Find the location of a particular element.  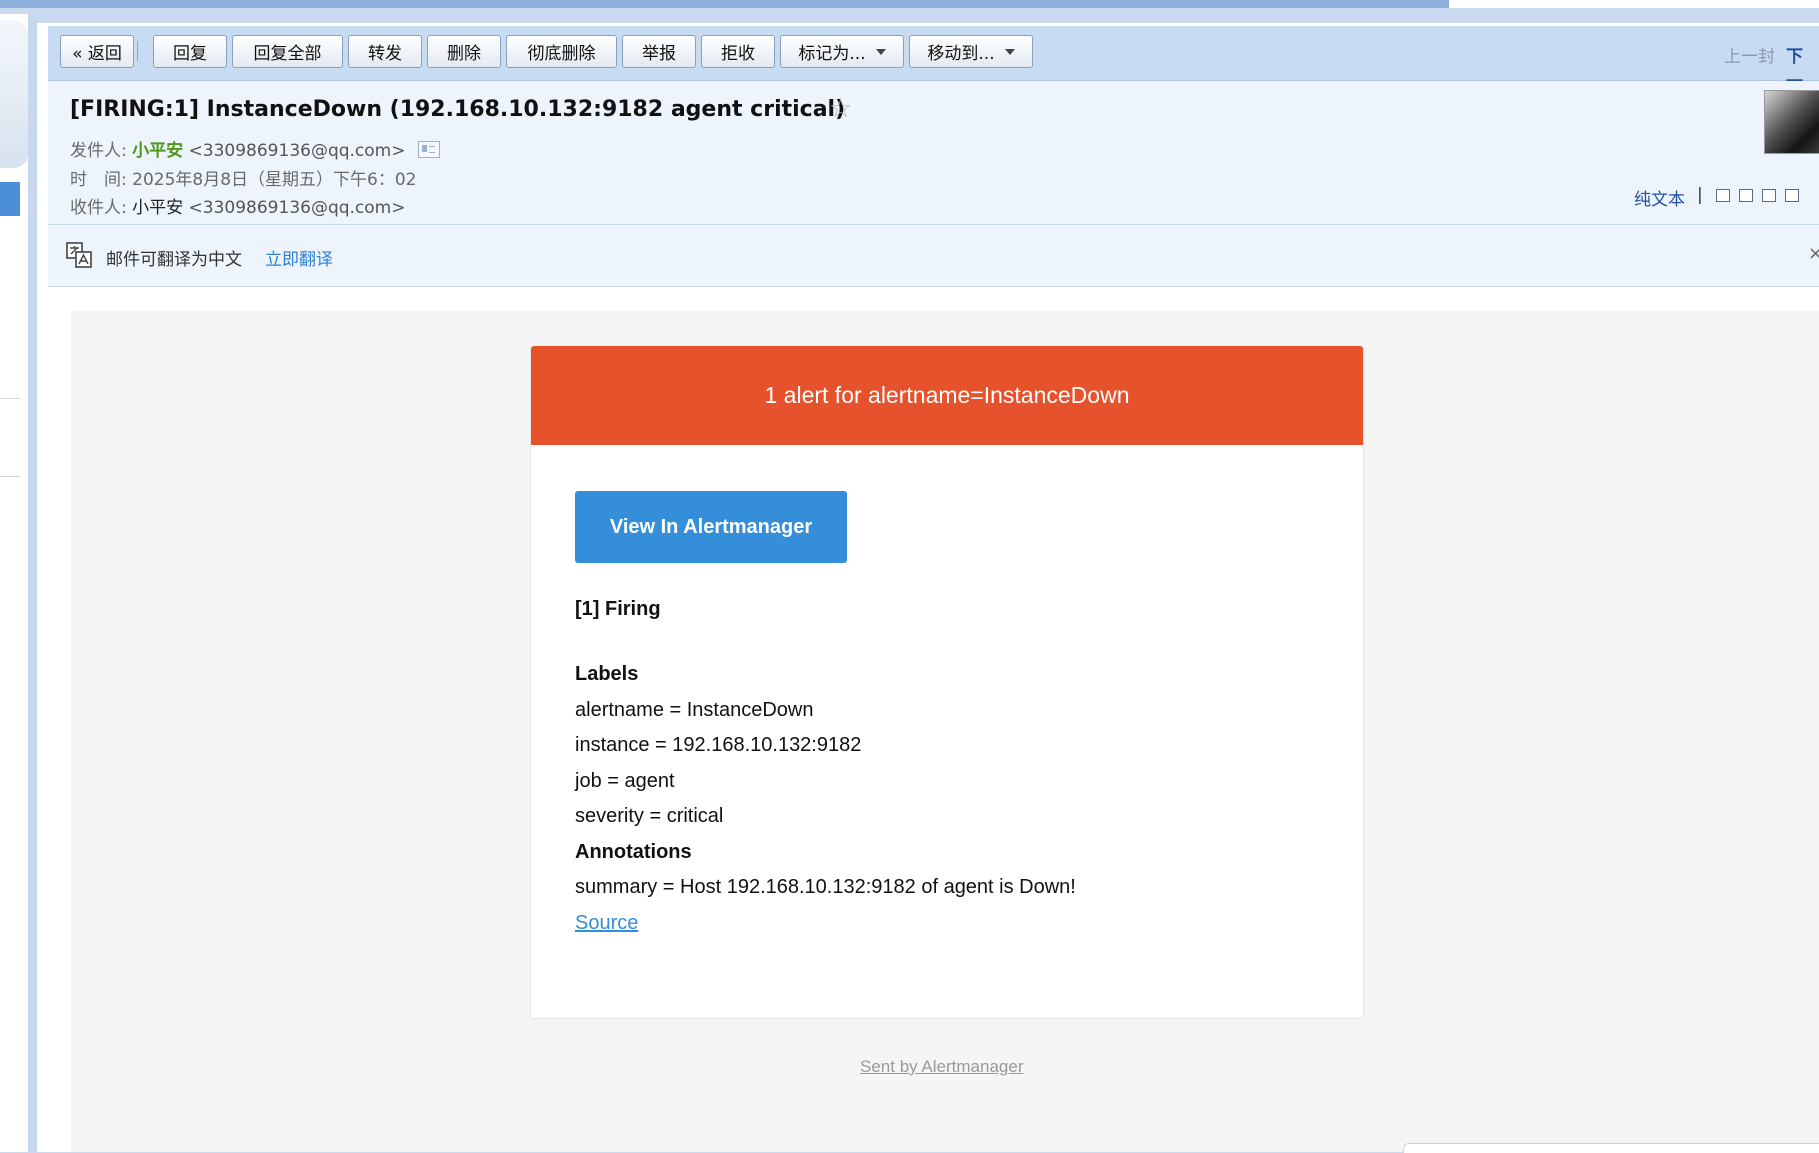

left-active-tab is located at coordinates (10, 199).